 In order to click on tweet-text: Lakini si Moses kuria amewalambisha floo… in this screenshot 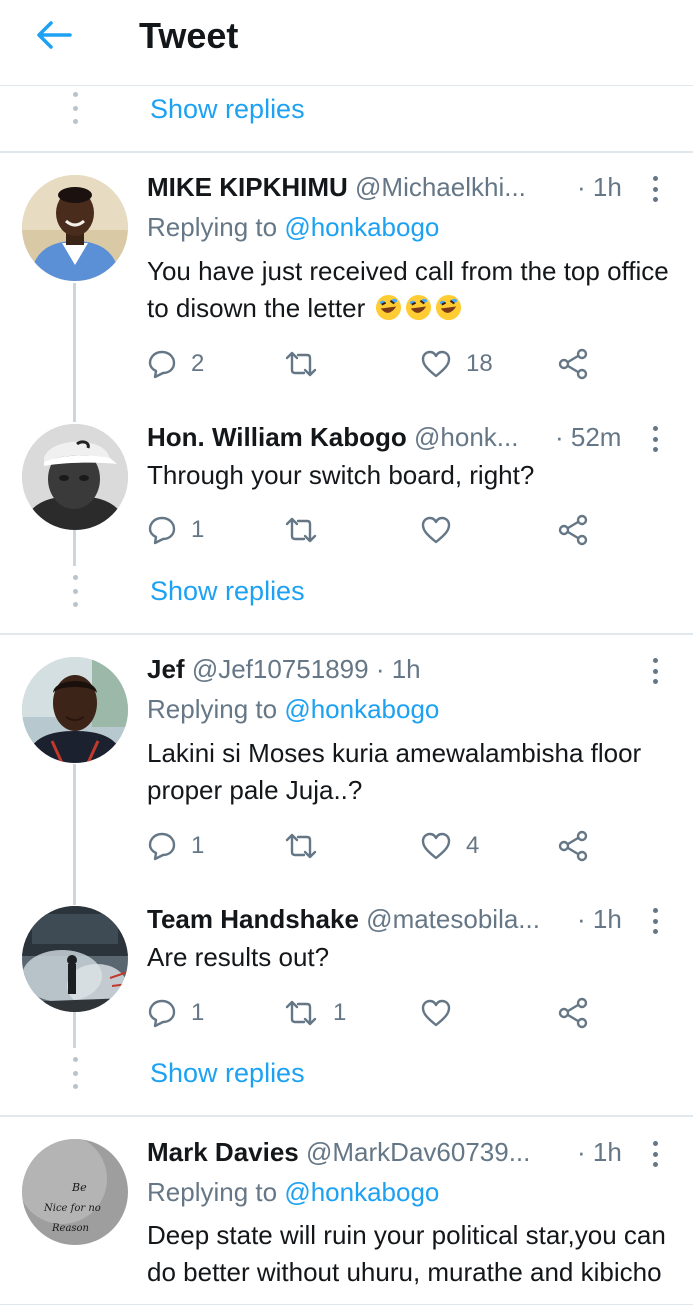, I will do `click(394, 771)`.